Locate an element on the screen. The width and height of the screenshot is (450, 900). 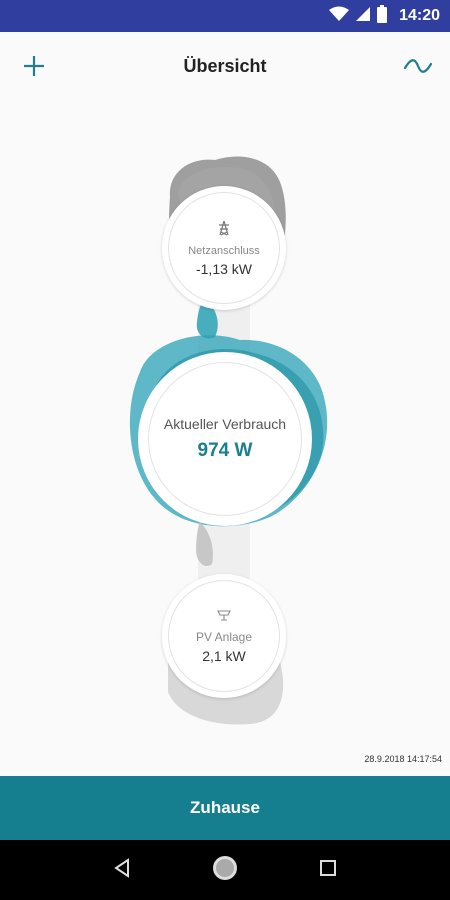
recents-button is located at coordinates (328, 870).